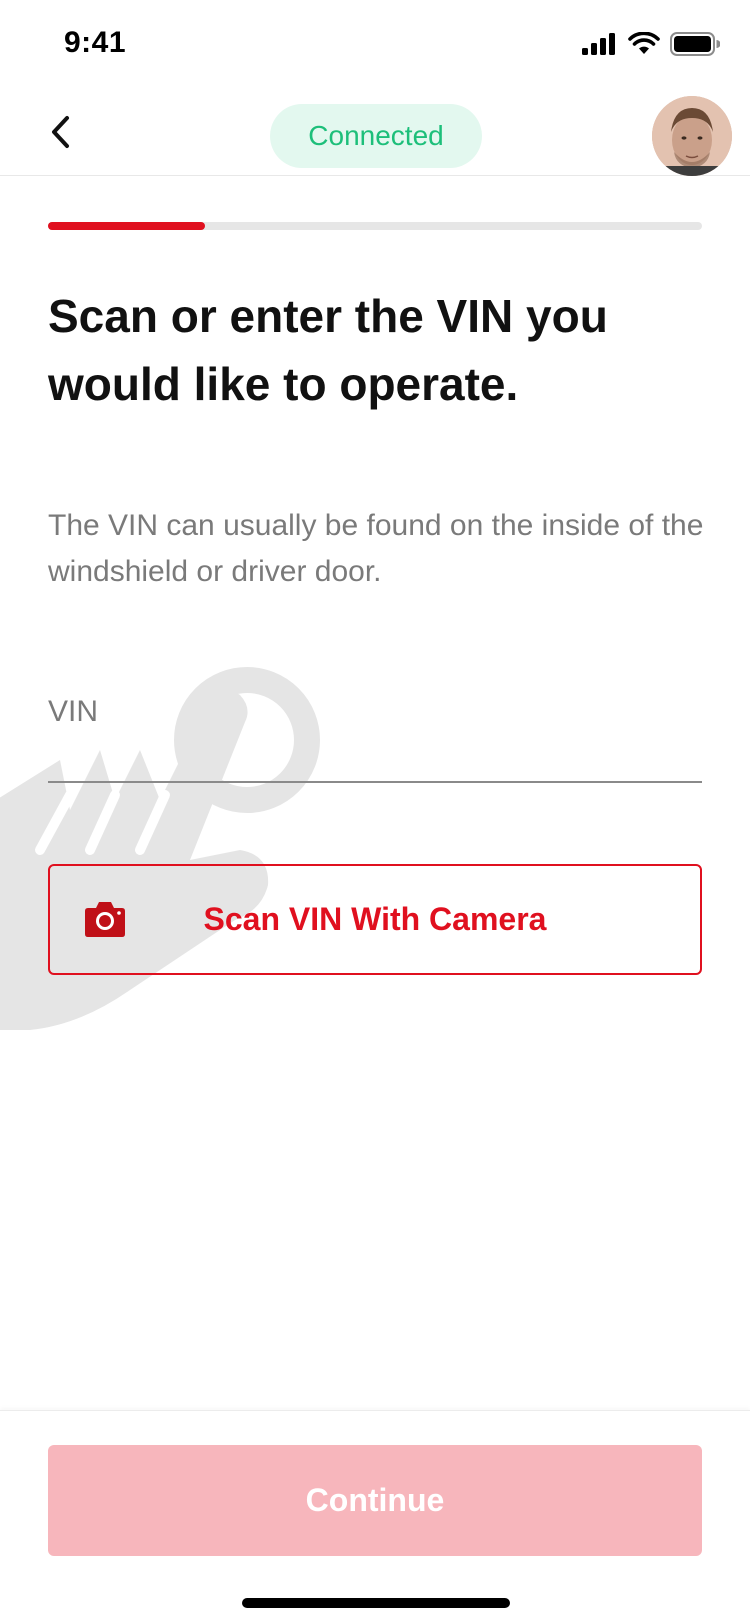  I want to click on status-icons, so click(651, 44).